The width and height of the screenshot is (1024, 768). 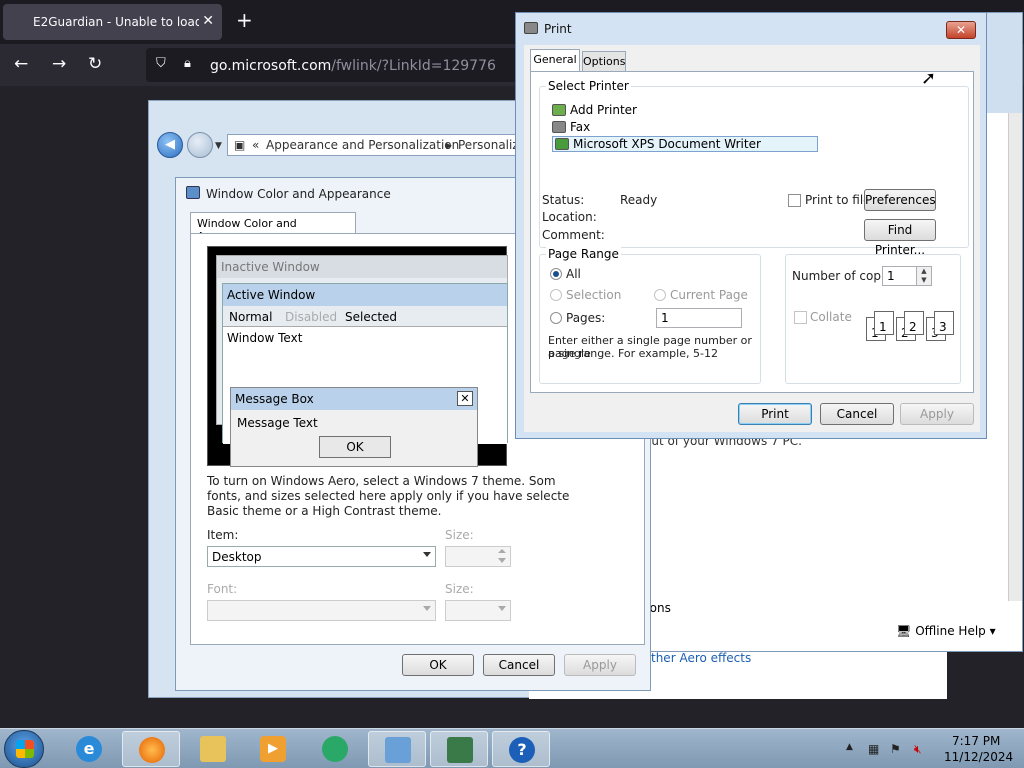 I want to click on inactive-caption: Inactive Window, so click(x=362, y=267).